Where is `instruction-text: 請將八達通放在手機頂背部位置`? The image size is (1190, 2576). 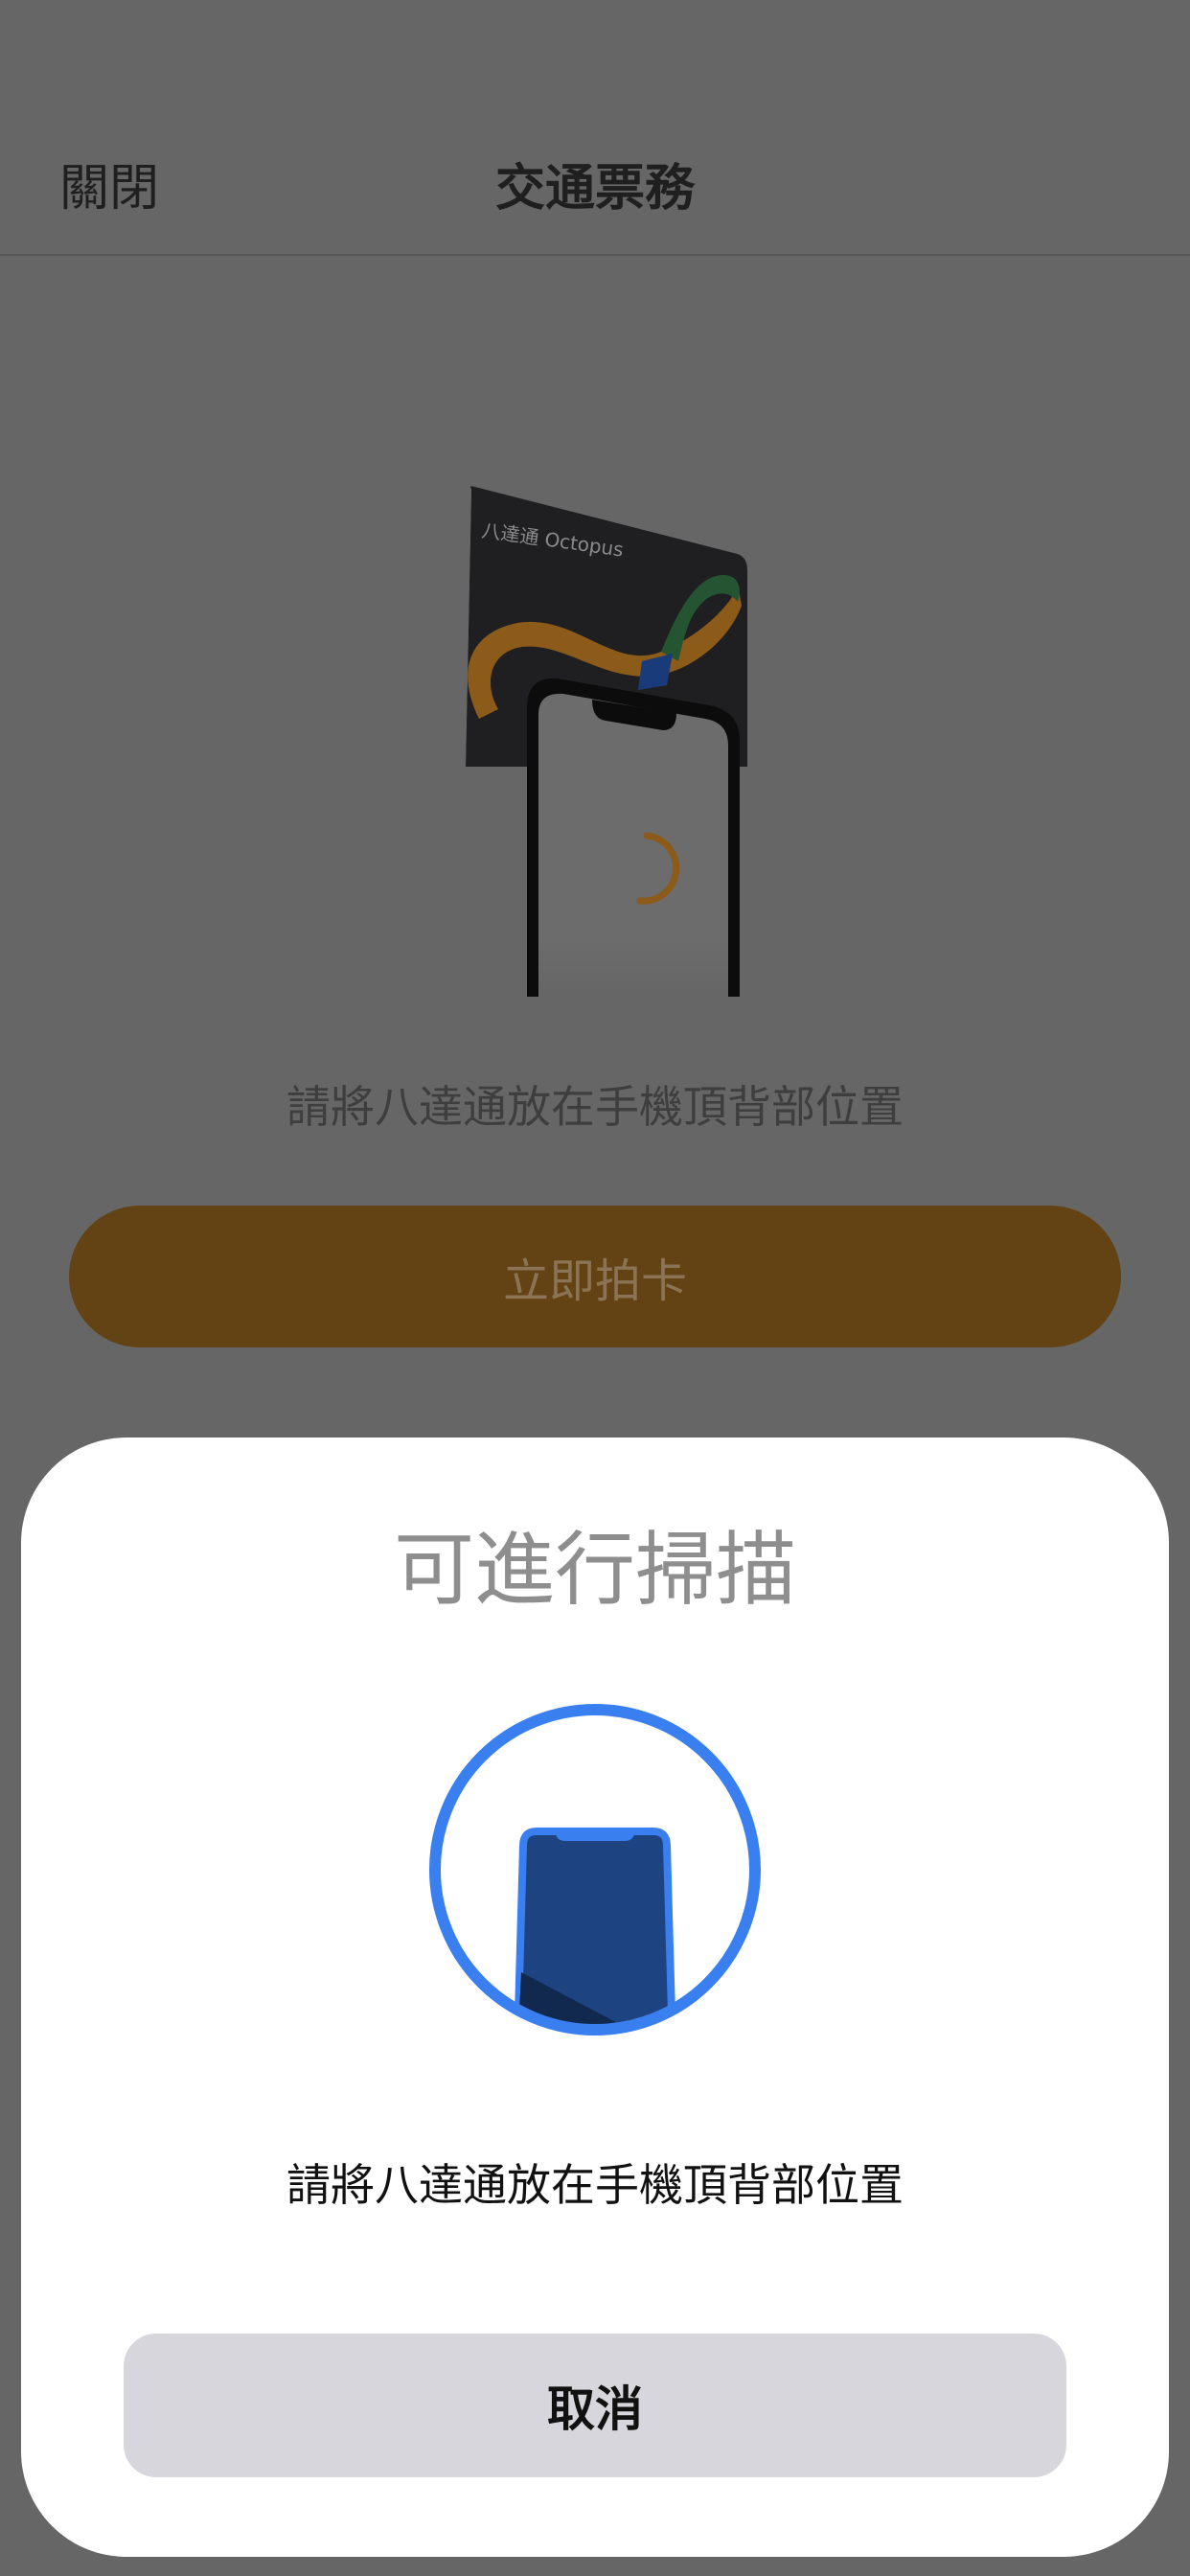
instruction-text: 請將八達通放在手機頂背部位置 is located at coordinates (595, 1107).